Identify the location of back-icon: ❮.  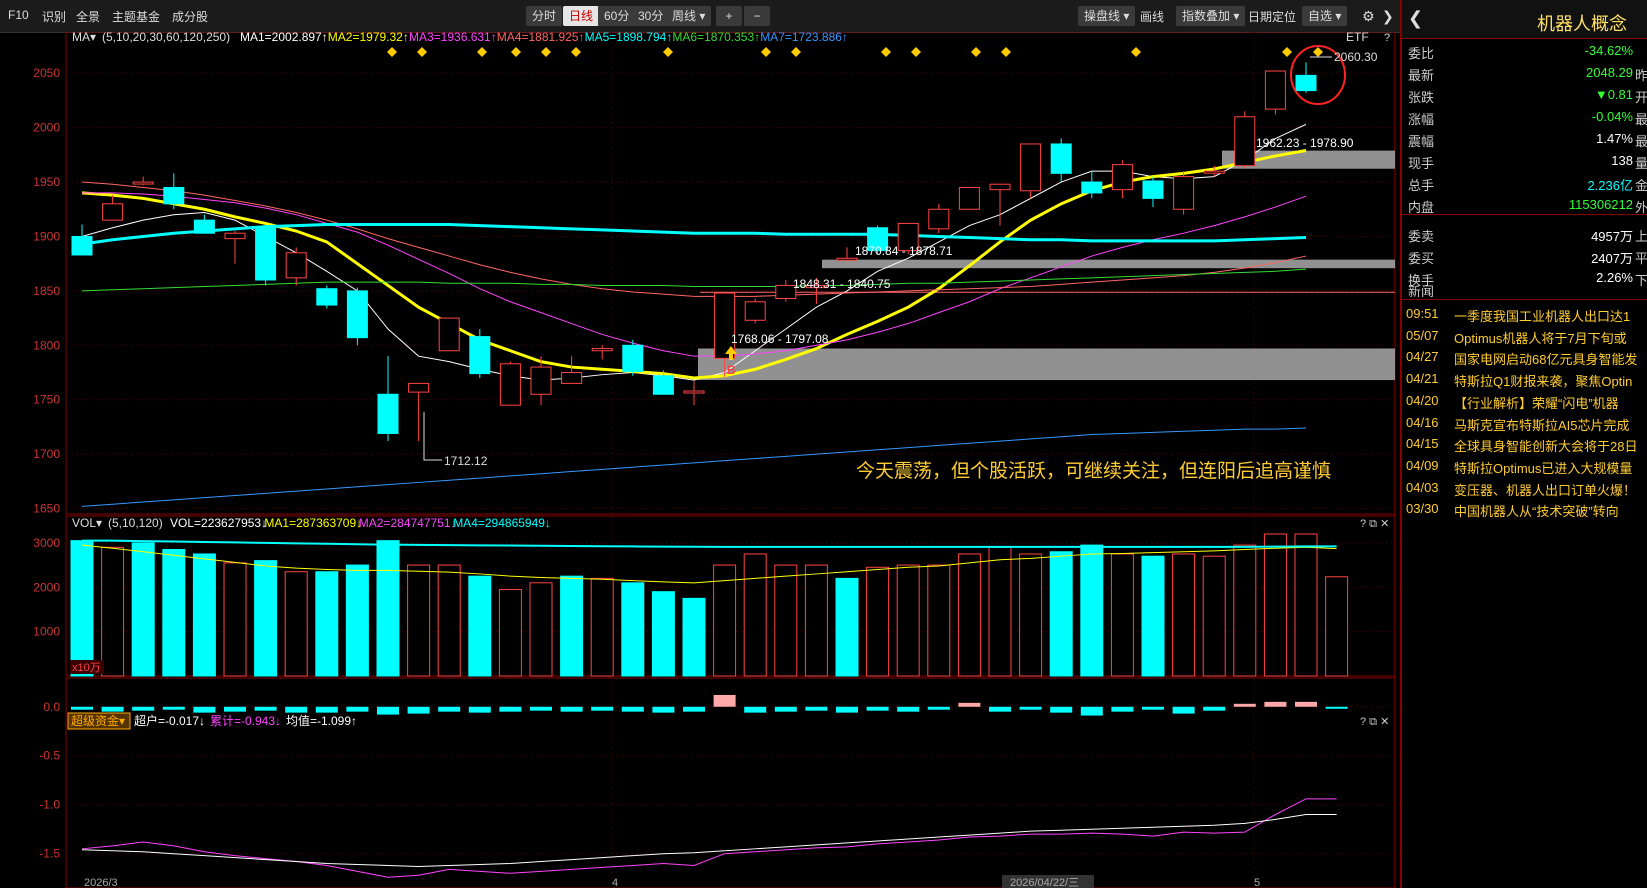
(1415, 18).